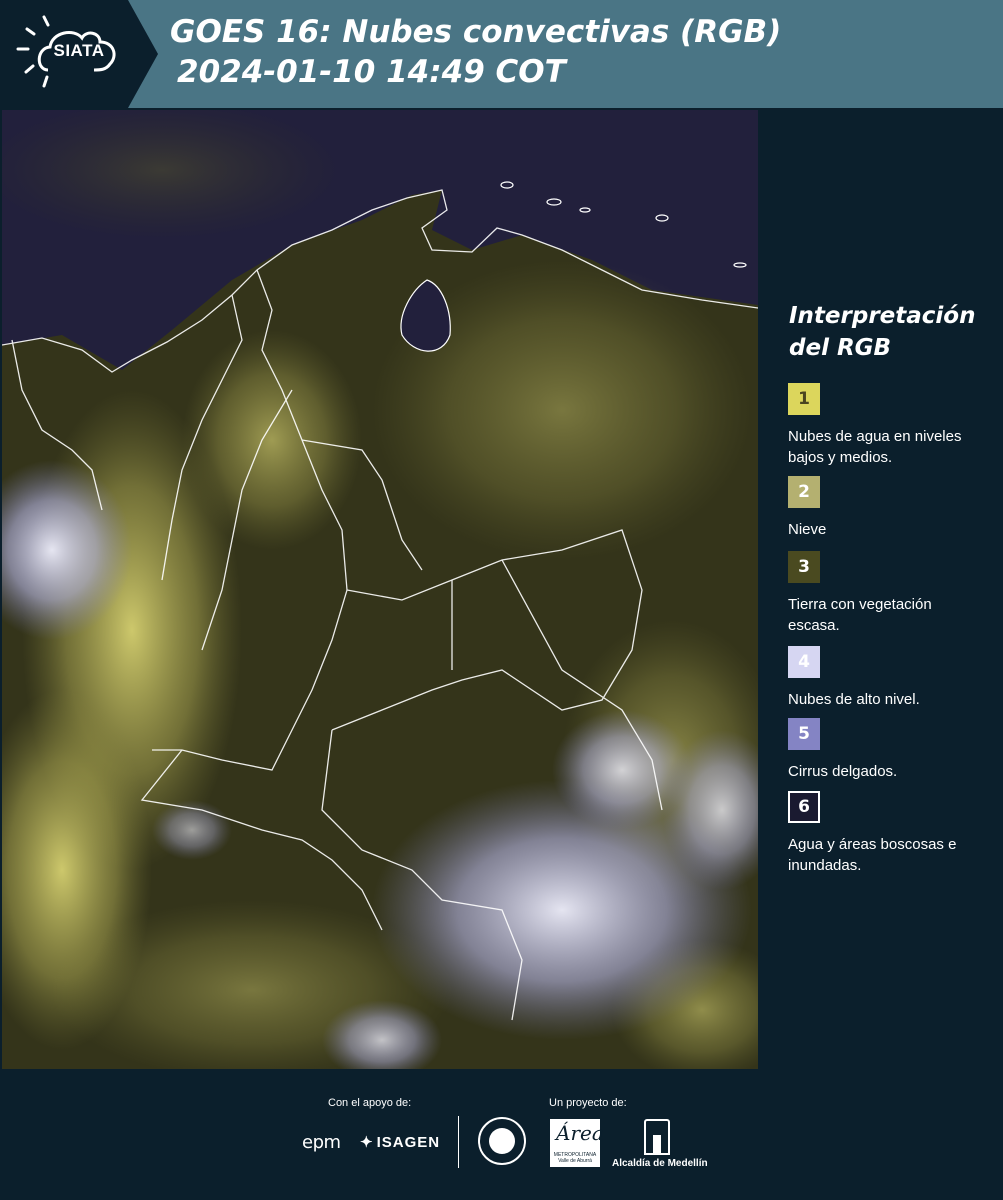 Image resolution: width=1003 pixels, height=1200 pixels. Describe the element at coordinates (854, 699) in the screenshot. I see `legend-label: Nubes de alto nivel.` at that location.